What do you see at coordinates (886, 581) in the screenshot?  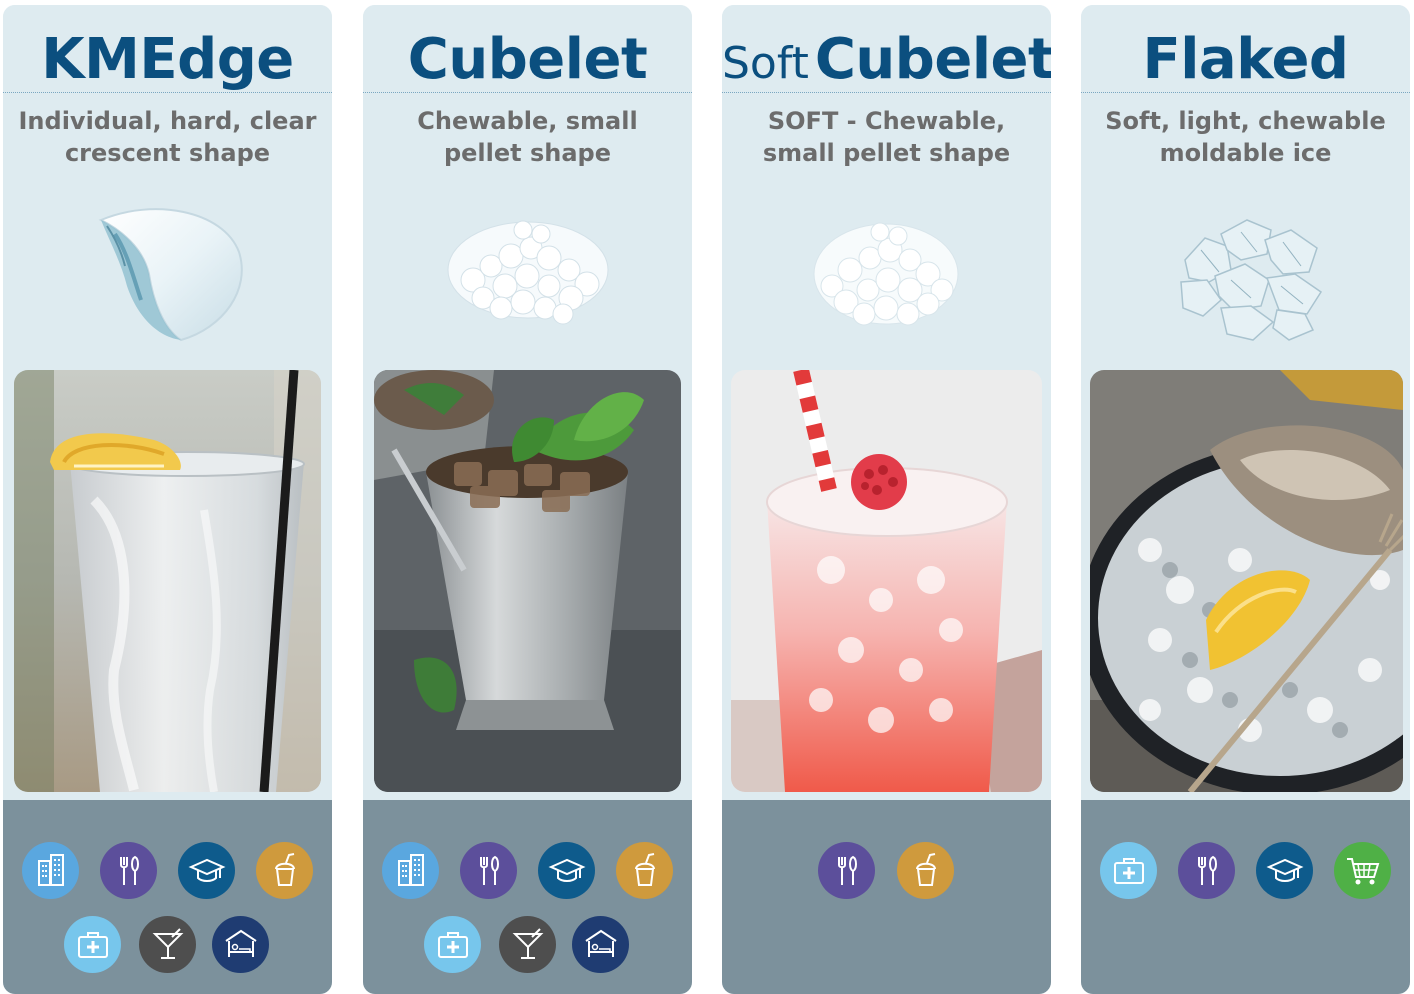 I see `raspberry-drink-photo` at bounding box center [886, 581].